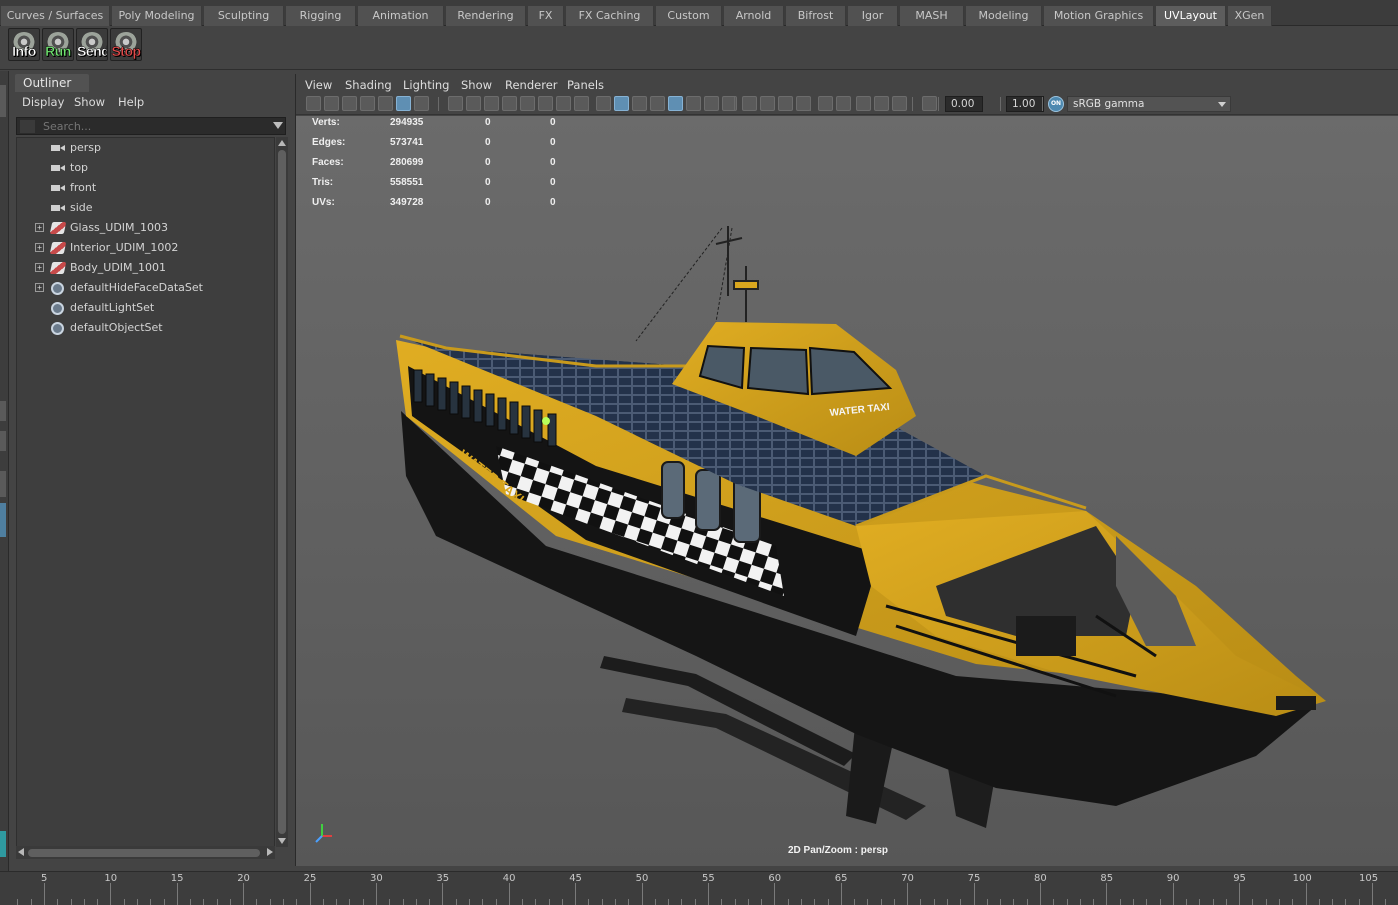 Image resolution: width=1398 pixels, height=905 pixels. What do you see at coordinates (585, 85) in the screenshot?
I see `viewport-menu-panels: Panels` at bounding box center [585, 85].